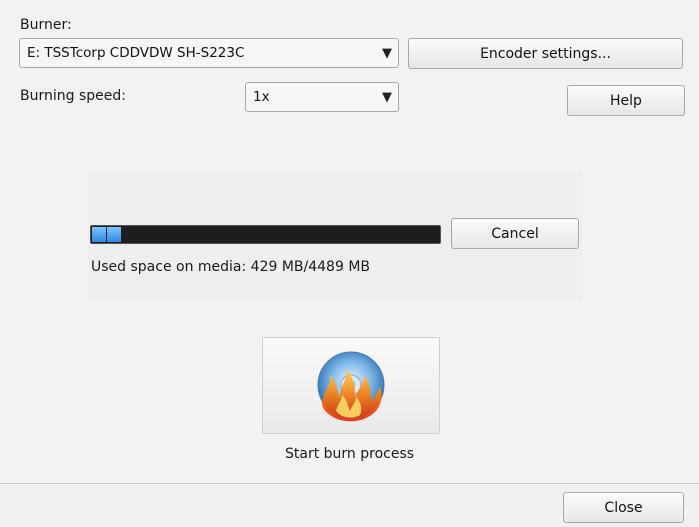  I want to click on used-space-text: Used space on media: 429 MB/4489 MB, so click(231, 267).